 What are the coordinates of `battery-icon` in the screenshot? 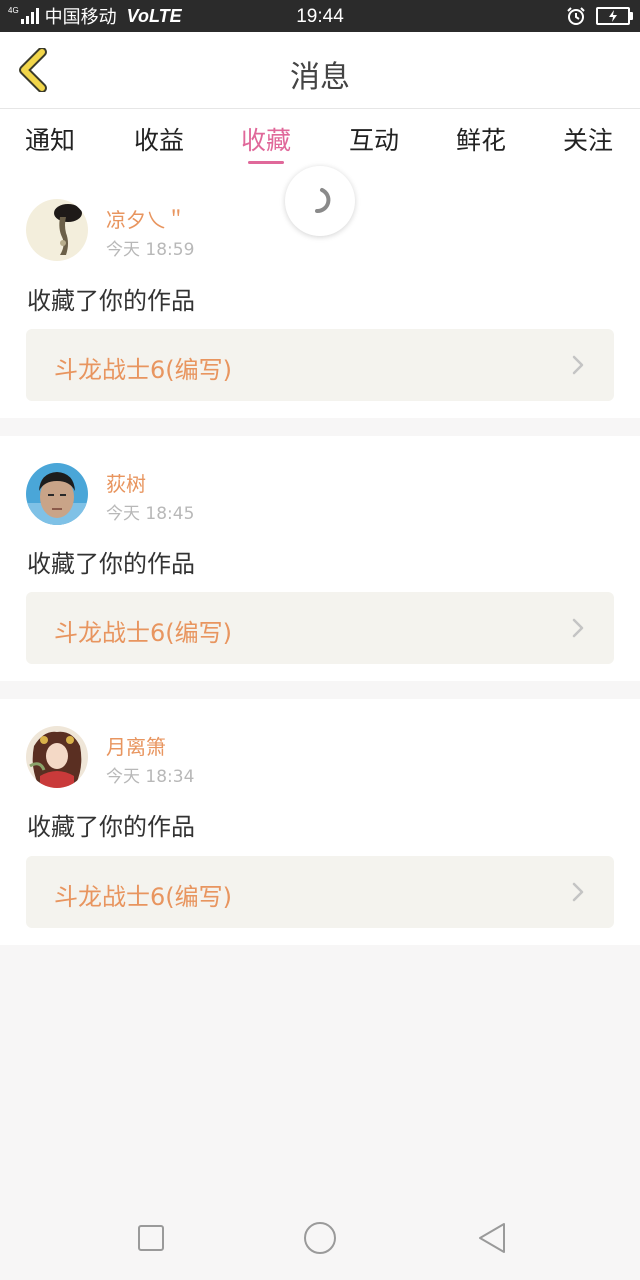 It's located at (614, 16).